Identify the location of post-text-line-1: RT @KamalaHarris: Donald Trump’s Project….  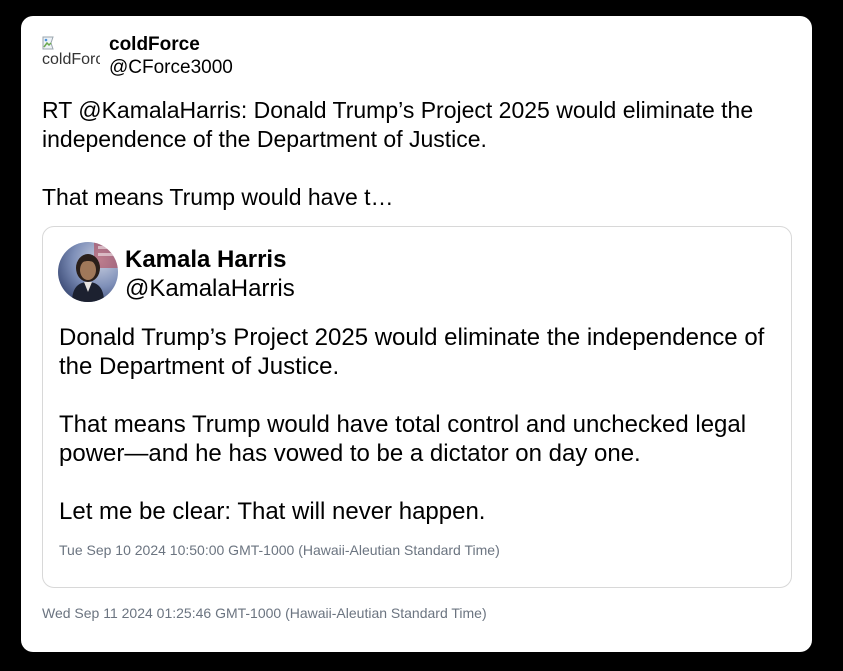
(398, 124).